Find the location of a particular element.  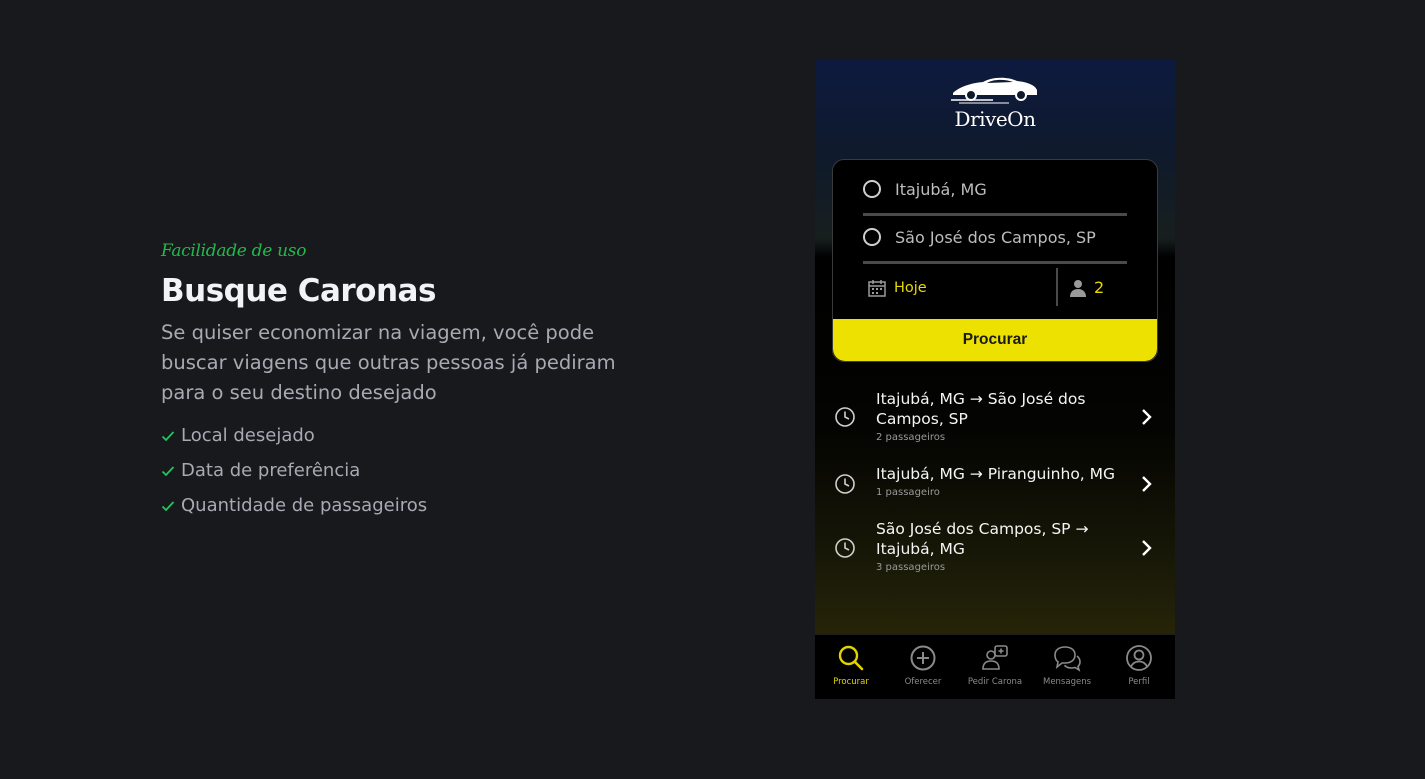

car-logo-icon is located at coordinates (994, 90).